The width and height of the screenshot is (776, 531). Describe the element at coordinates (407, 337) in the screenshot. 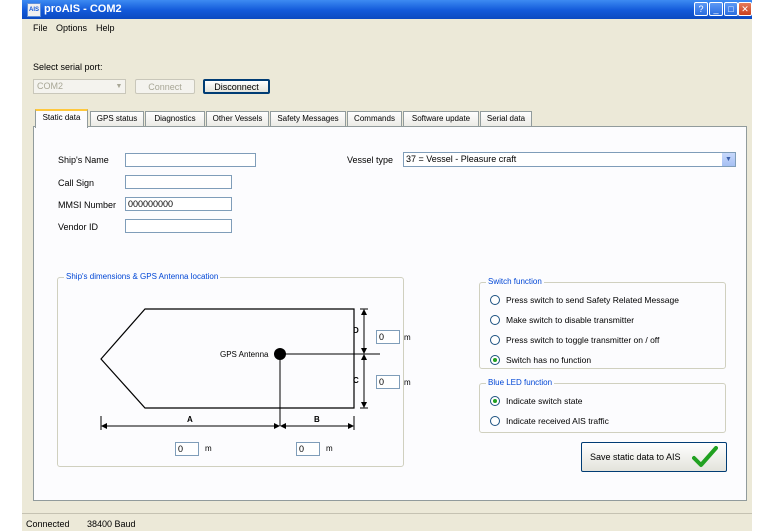

I see `unit-d-label: m` at that location.